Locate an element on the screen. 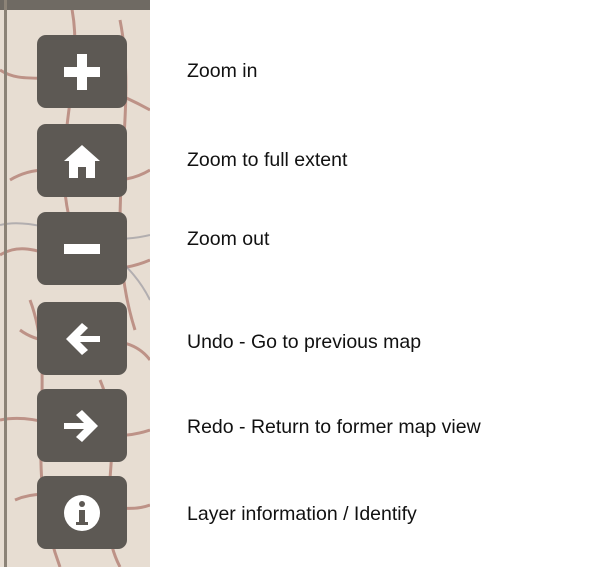 This screenshot has width=593, height=567. zoom-in-button is located at coordinates (82, 71).